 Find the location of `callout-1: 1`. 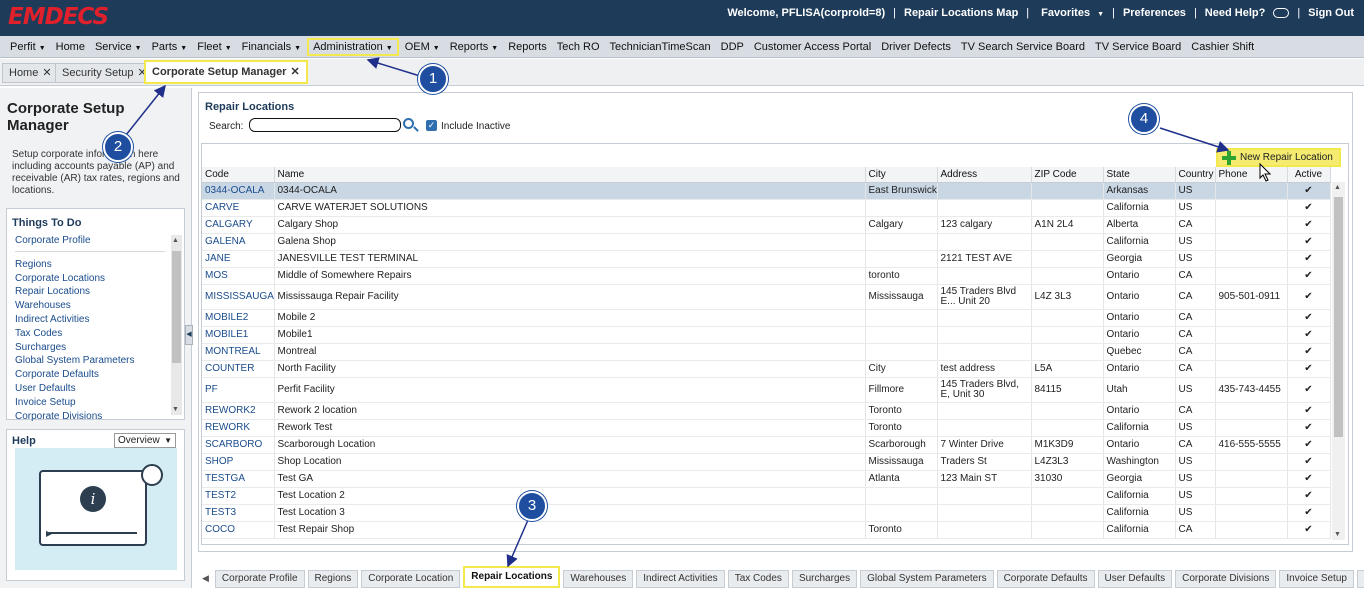

callout-1: 1 is located at coordinates (433, 79).